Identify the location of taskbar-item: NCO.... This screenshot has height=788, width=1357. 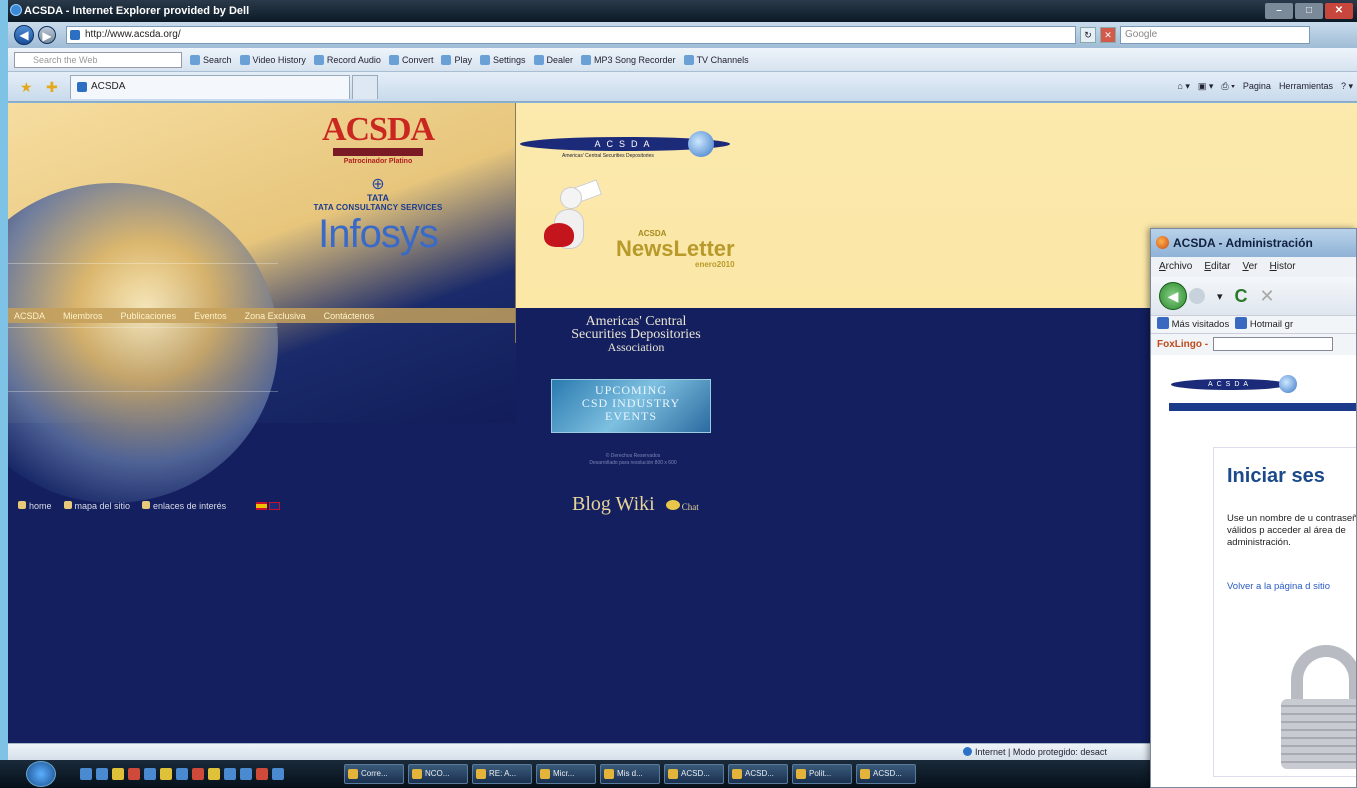
(438, 774).